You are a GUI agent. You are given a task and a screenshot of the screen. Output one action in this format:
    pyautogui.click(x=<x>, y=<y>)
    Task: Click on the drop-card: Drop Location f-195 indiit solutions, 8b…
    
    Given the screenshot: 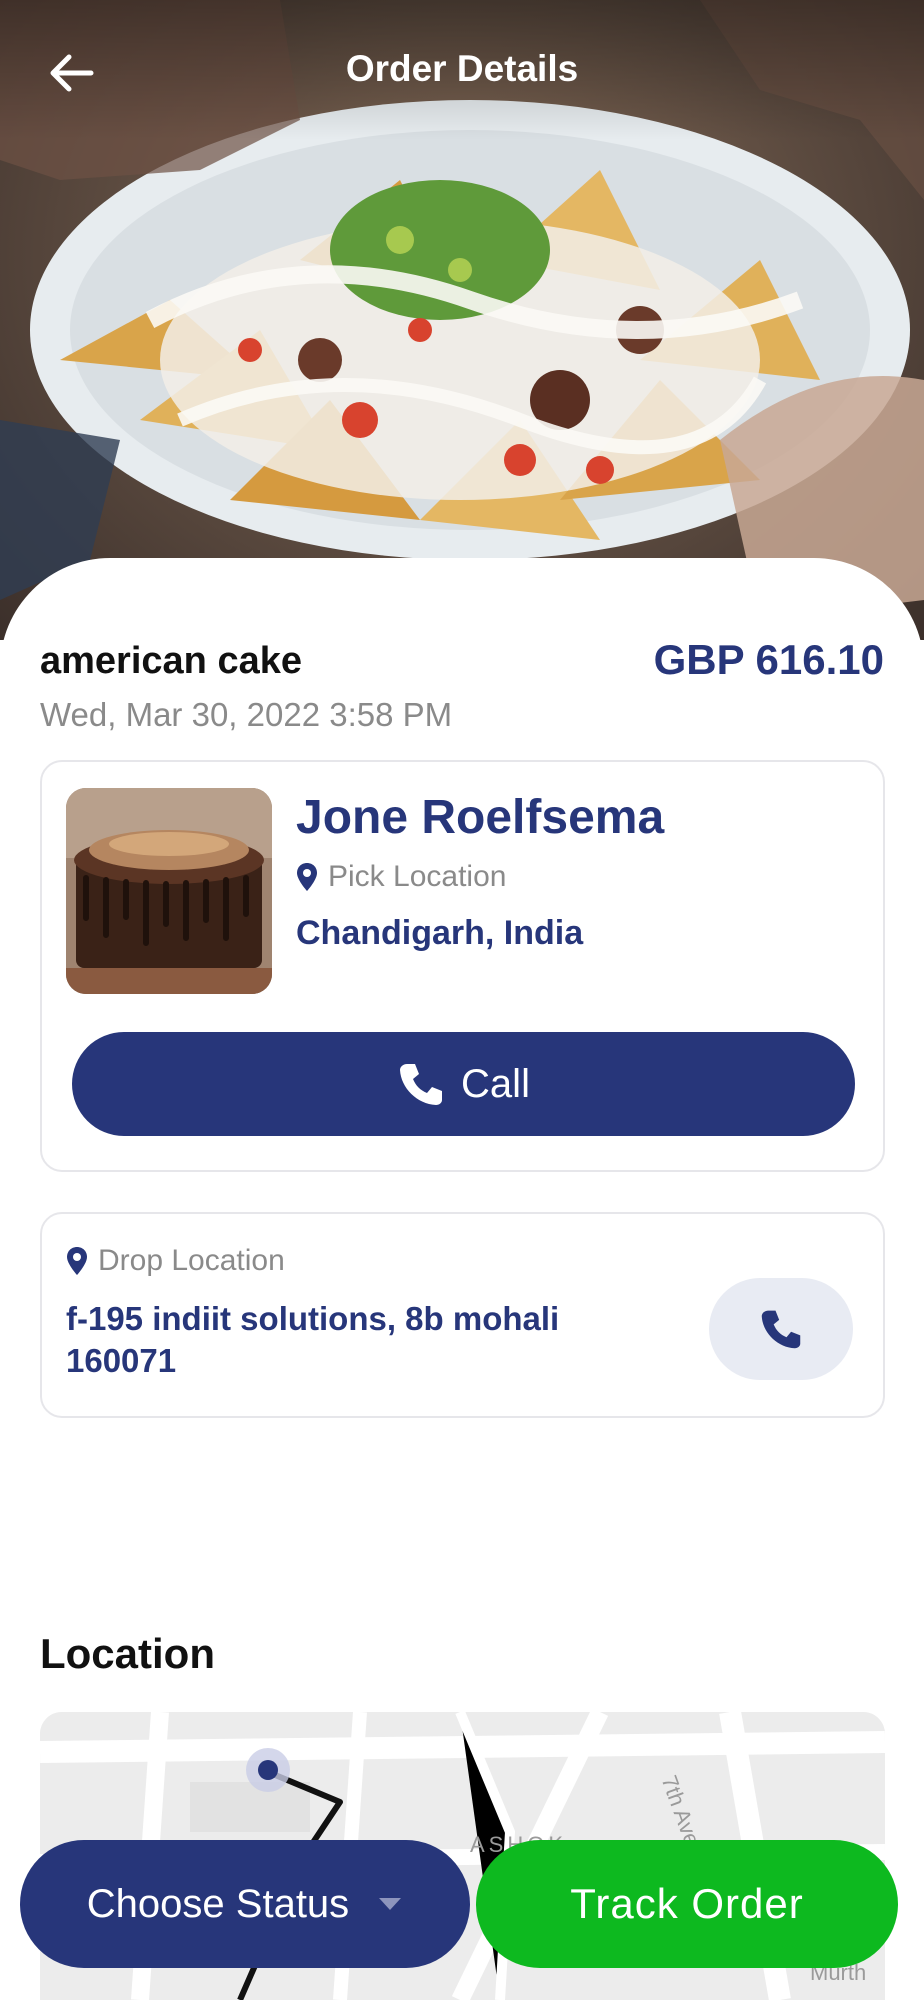 What is the action you would take?
    pyautogui.click(x=462, y=1315)
    